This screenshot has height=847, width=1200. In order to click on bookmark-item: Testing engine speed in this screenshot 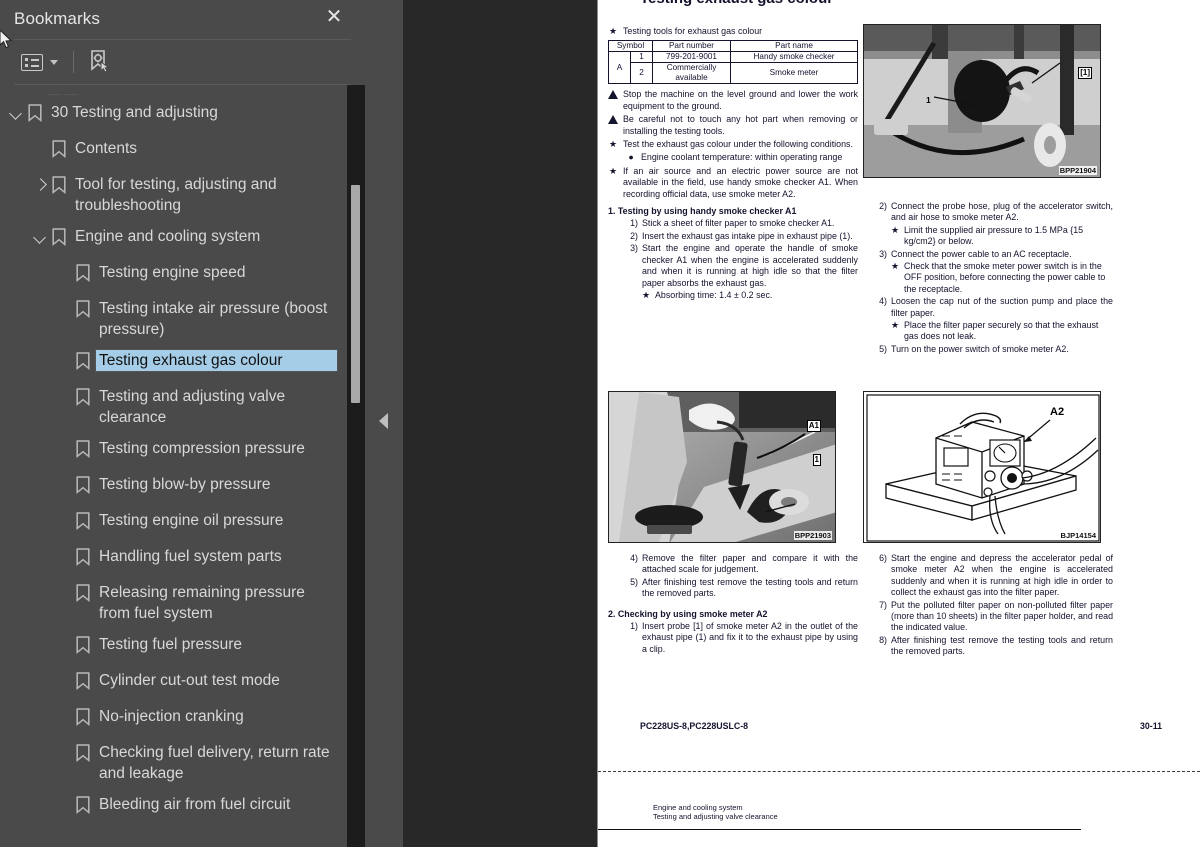, I will do `click(172, 275)`.